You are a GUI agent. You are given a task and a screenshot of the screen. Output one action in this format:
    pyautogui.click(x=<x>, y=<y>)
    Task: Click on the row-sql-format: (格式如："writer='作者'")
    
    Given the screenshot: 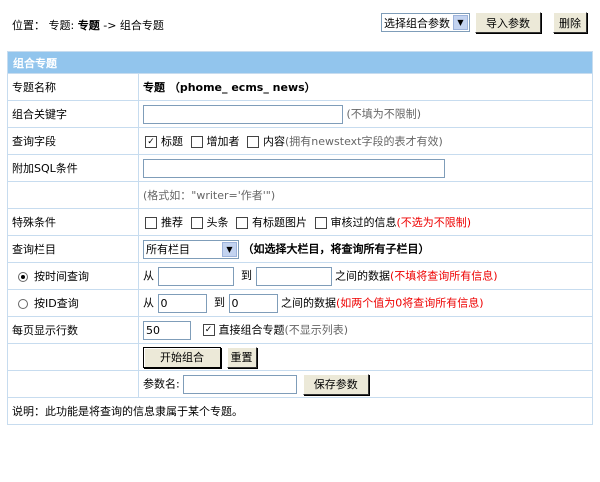 What is the action you would take?
    pyautogui.click(x=300, y=195)
    